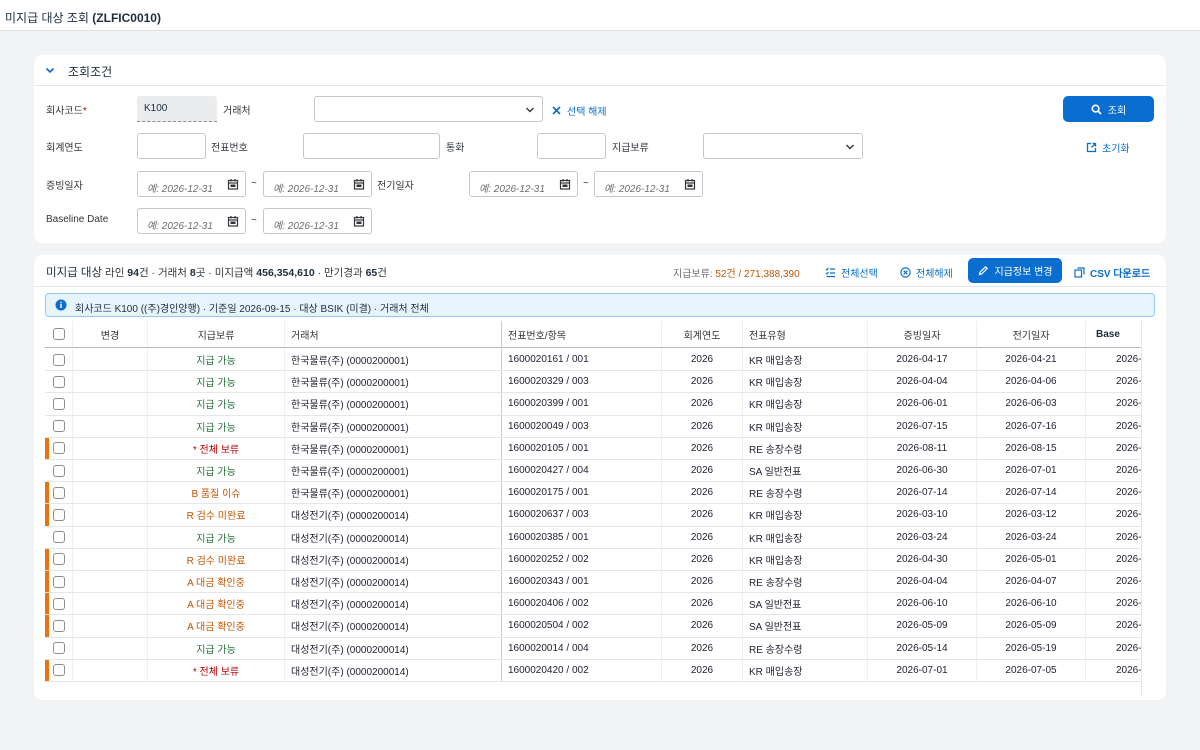  I want to click on payment-block-select, so click(783, 146).